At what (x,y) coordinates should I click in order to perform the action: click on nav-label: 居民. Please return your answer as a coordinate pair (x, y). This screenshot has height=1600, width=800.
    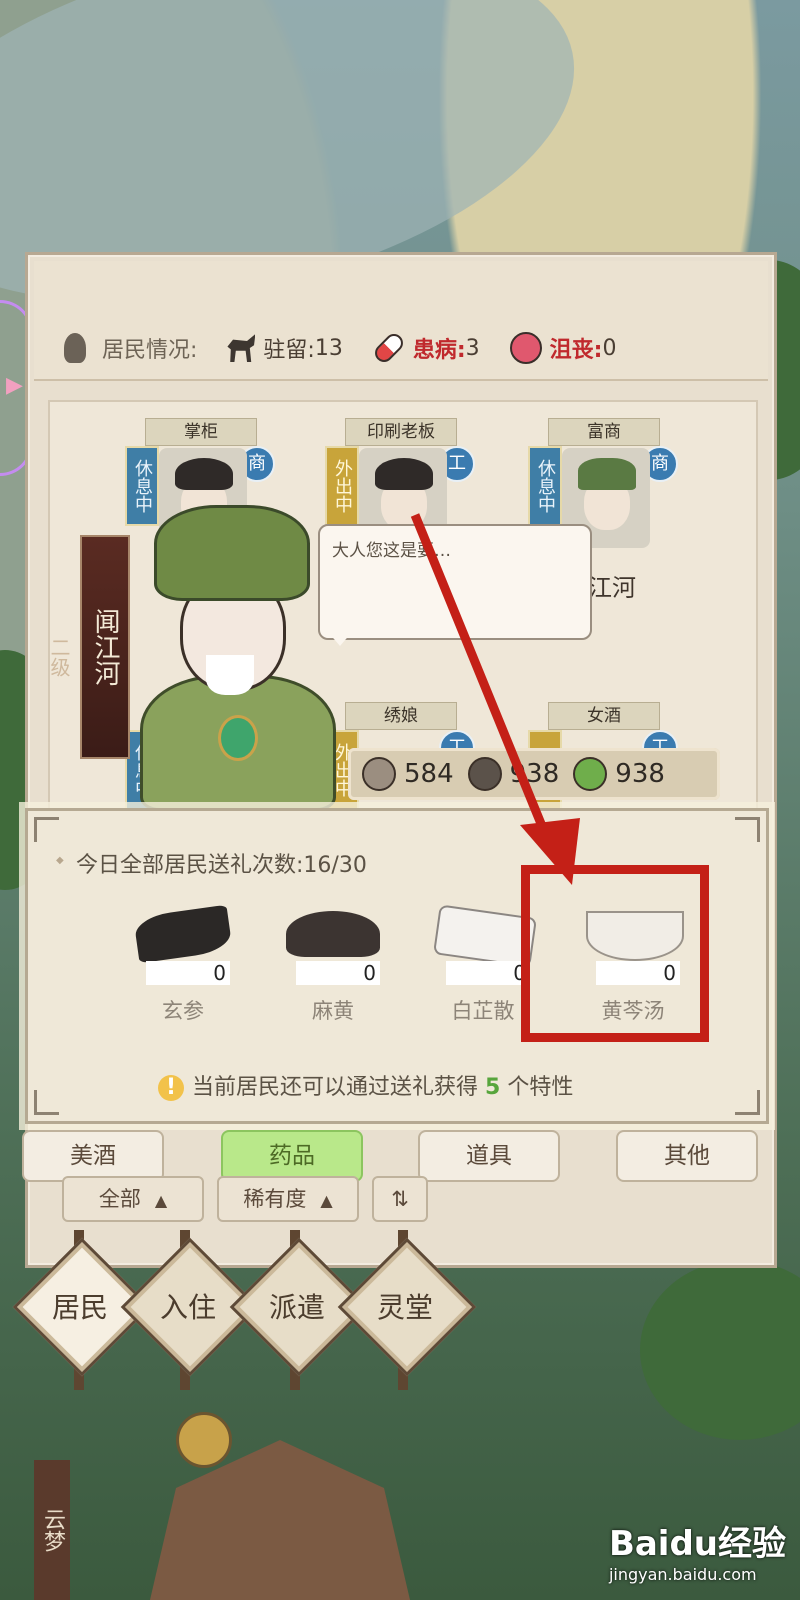
    Looking at the image, I should click on (79, 1307).